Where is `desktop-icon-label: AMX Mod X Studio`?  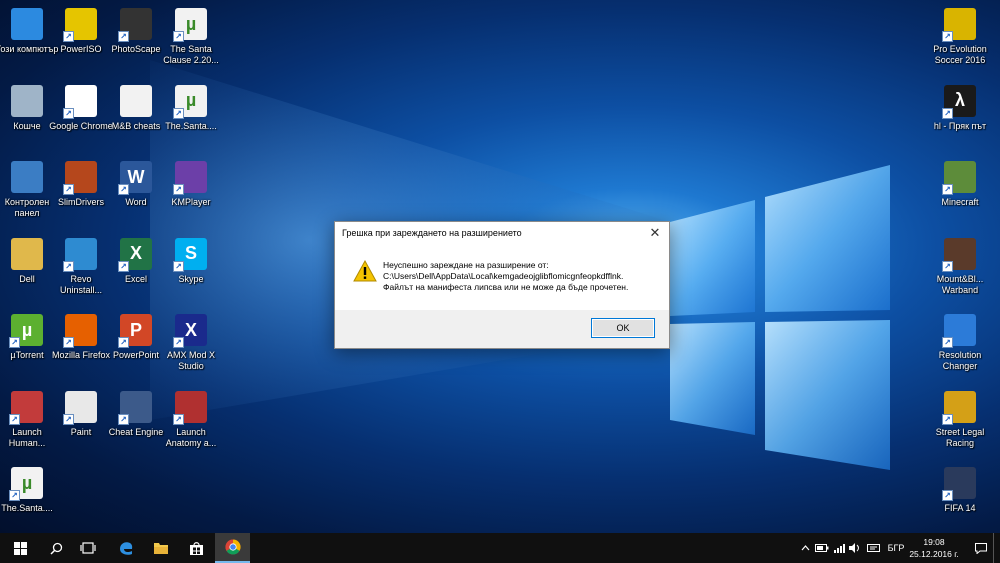 desktop-icon-label: AMX Mod X Studio is located at coordinates (190, 360).